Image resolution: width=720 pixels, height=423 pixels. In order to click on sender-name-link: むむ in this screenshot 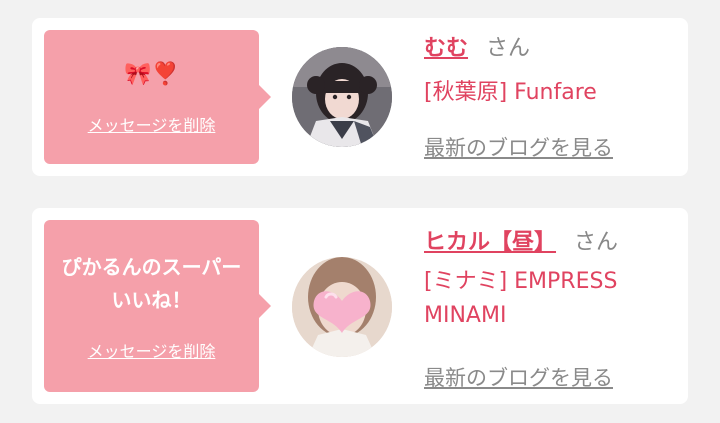, I will do `click(446, 48)`.